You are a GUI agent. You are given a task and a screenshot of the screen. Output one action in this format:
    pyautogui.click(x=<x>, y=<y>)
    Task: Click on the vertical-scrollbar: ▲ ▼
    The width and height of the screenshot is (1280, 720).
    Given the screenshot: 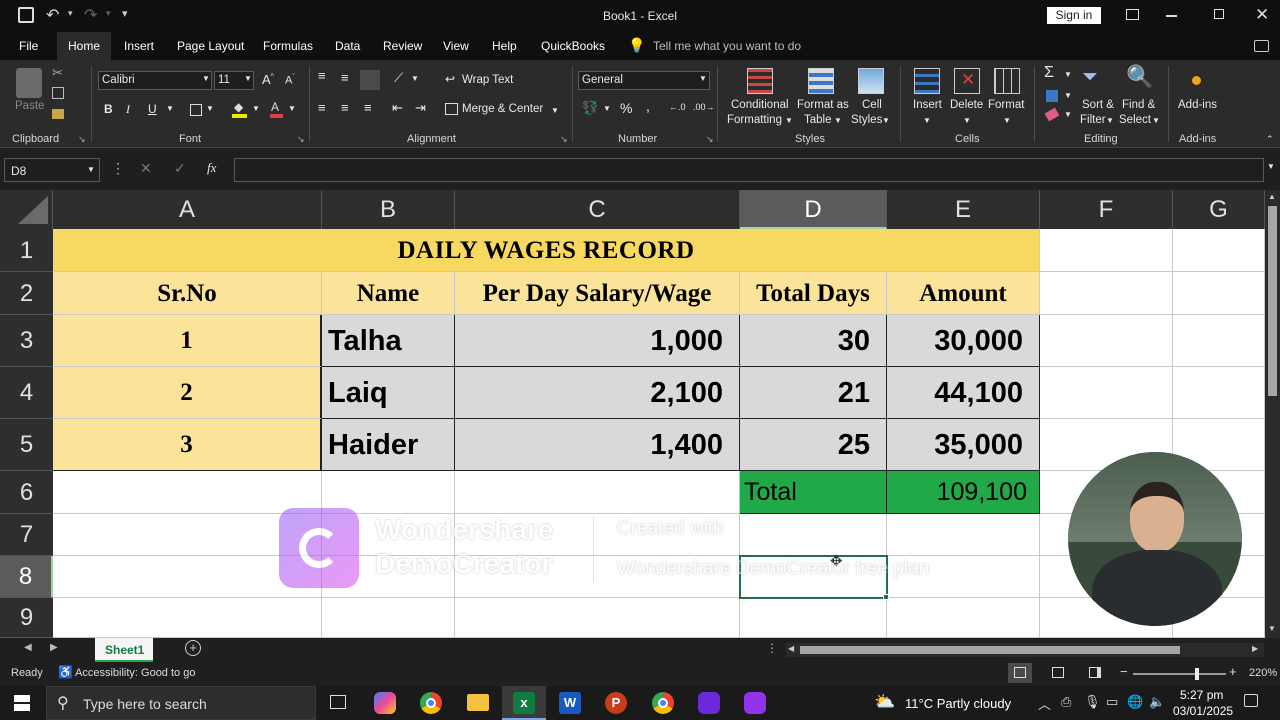 What is the action you would take?
    pyautogui.click(x=1272, y=414)
    